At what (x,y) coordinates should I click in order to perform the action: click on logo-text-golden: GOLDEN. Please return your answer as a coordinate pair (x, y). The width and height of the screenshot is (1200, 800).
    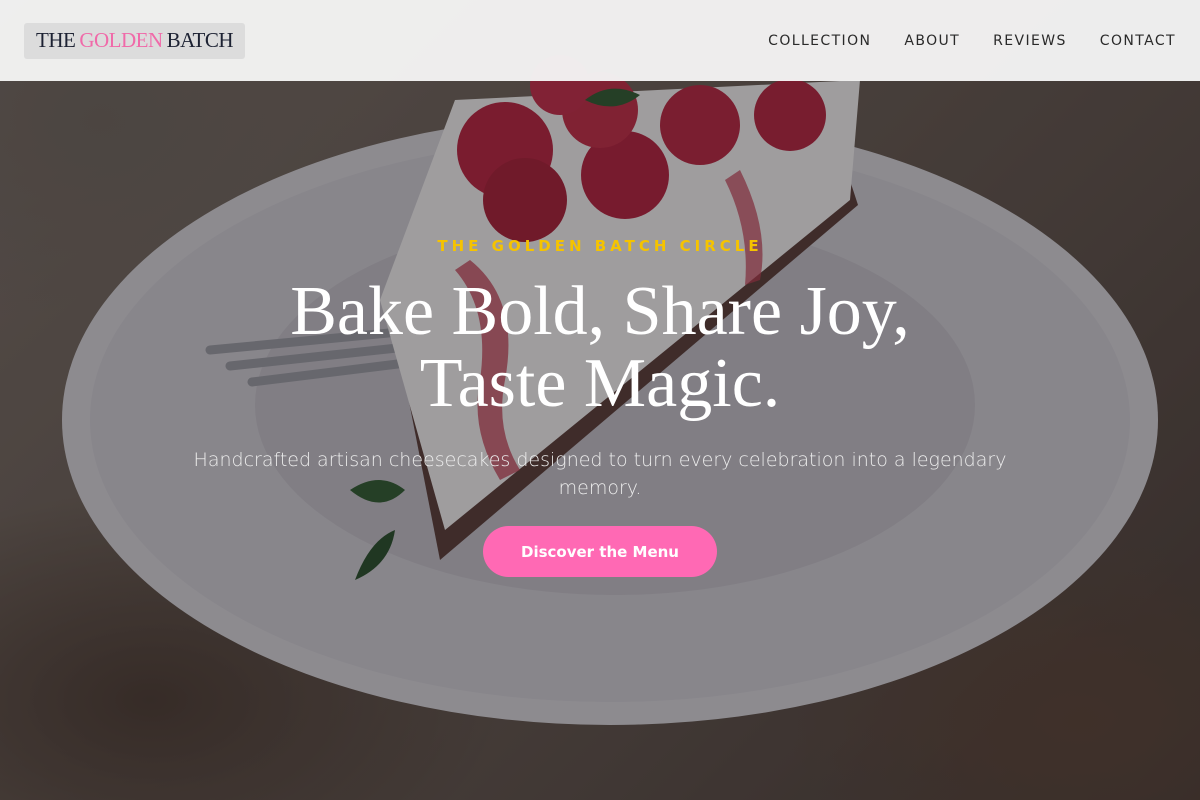
    Looking at the image, I should click on (121, 40).